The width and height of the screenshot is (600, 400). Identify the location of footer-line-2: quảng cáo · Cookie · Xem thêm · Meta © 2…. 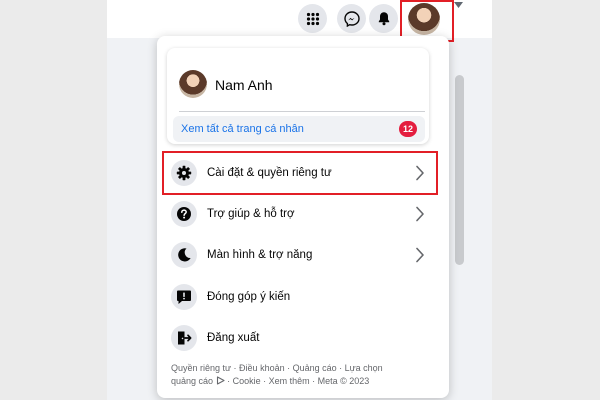
(302, 381).